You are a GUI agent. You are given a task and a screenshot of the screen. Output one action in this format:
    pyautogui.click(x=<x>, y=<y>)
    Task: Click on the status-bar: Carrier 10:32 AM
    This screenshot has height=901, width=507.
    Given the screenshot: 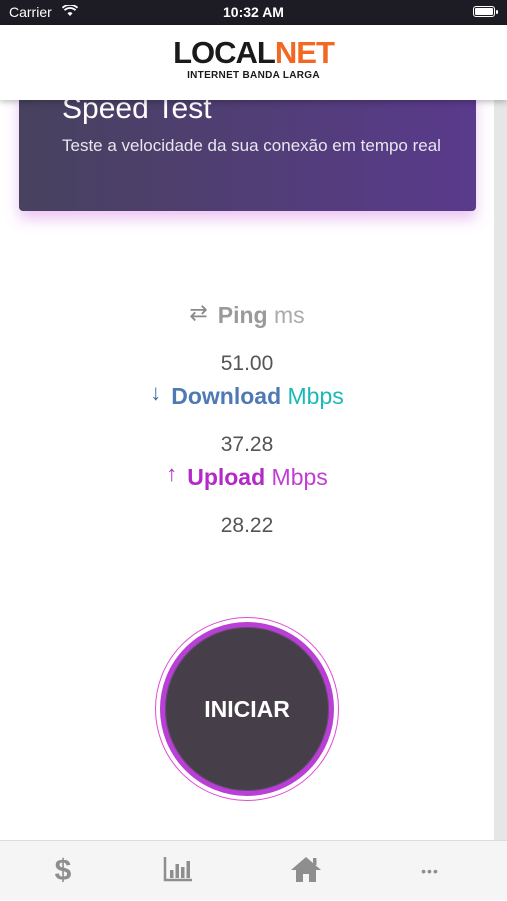 What is the action you would take?
    pyautogui.click(x=253, y=12)
    